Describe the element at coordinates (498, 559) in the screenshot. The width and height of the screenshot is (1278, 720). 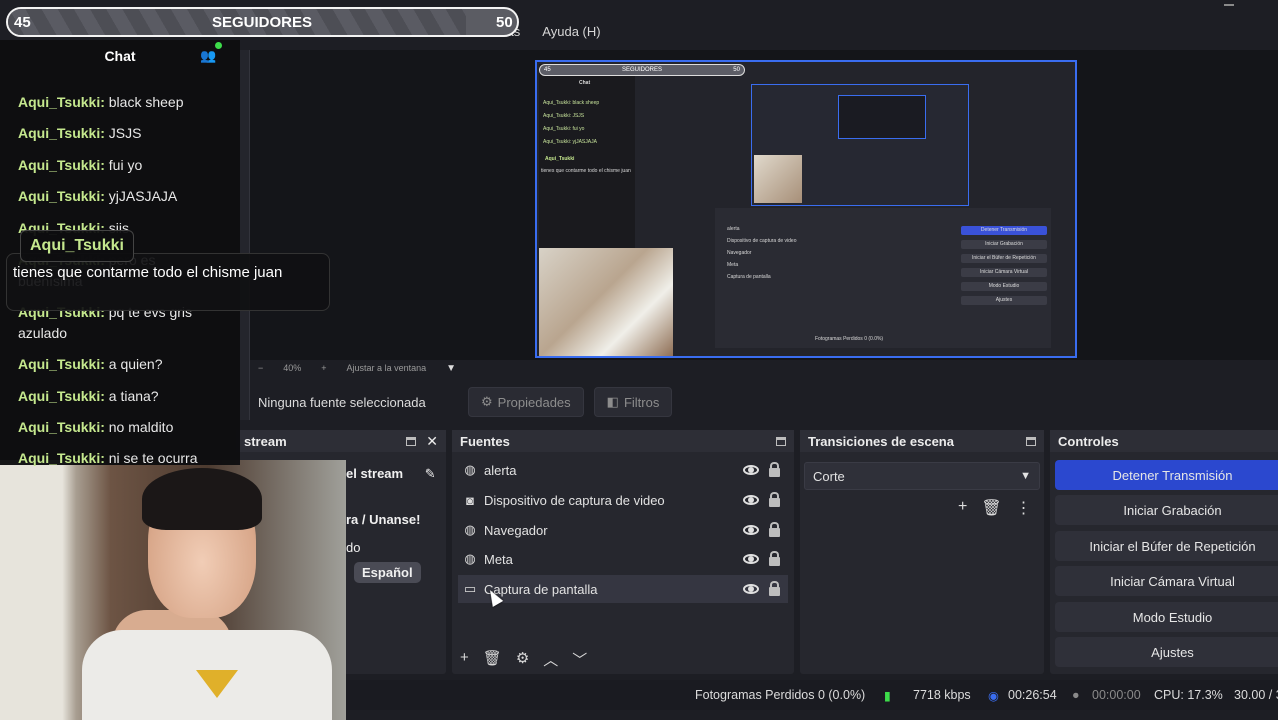
I see `source-label: Meta` at that location.